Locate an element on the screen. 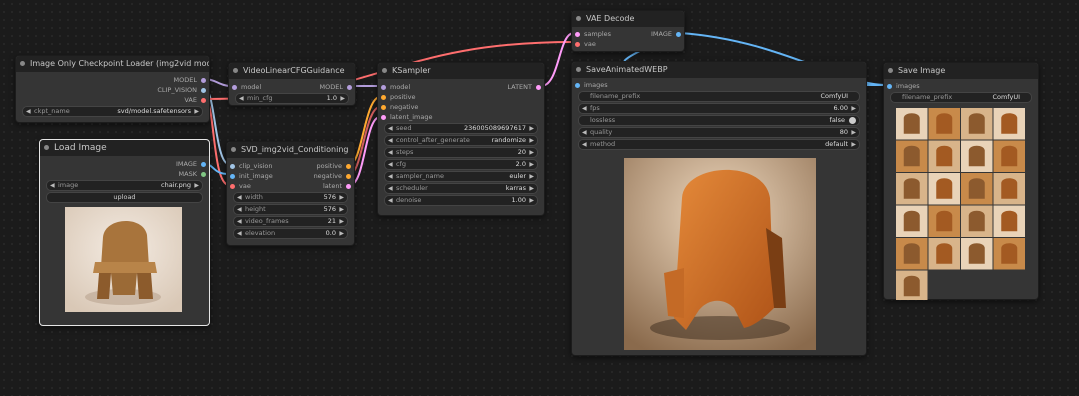  filename-prefix-text: filename_prefix ComfyUI is located at coordinates (961, 97).